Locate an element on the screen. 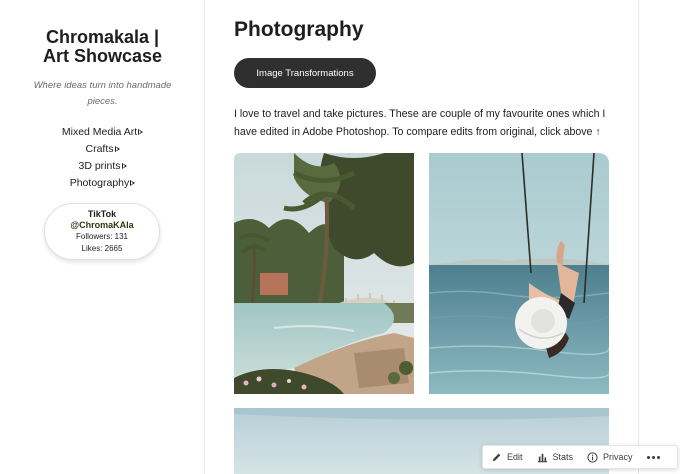 The height and width of the screenshot is (474, 680). nav-item-label: Mixed Media Art is located at coordinates (99, 132).